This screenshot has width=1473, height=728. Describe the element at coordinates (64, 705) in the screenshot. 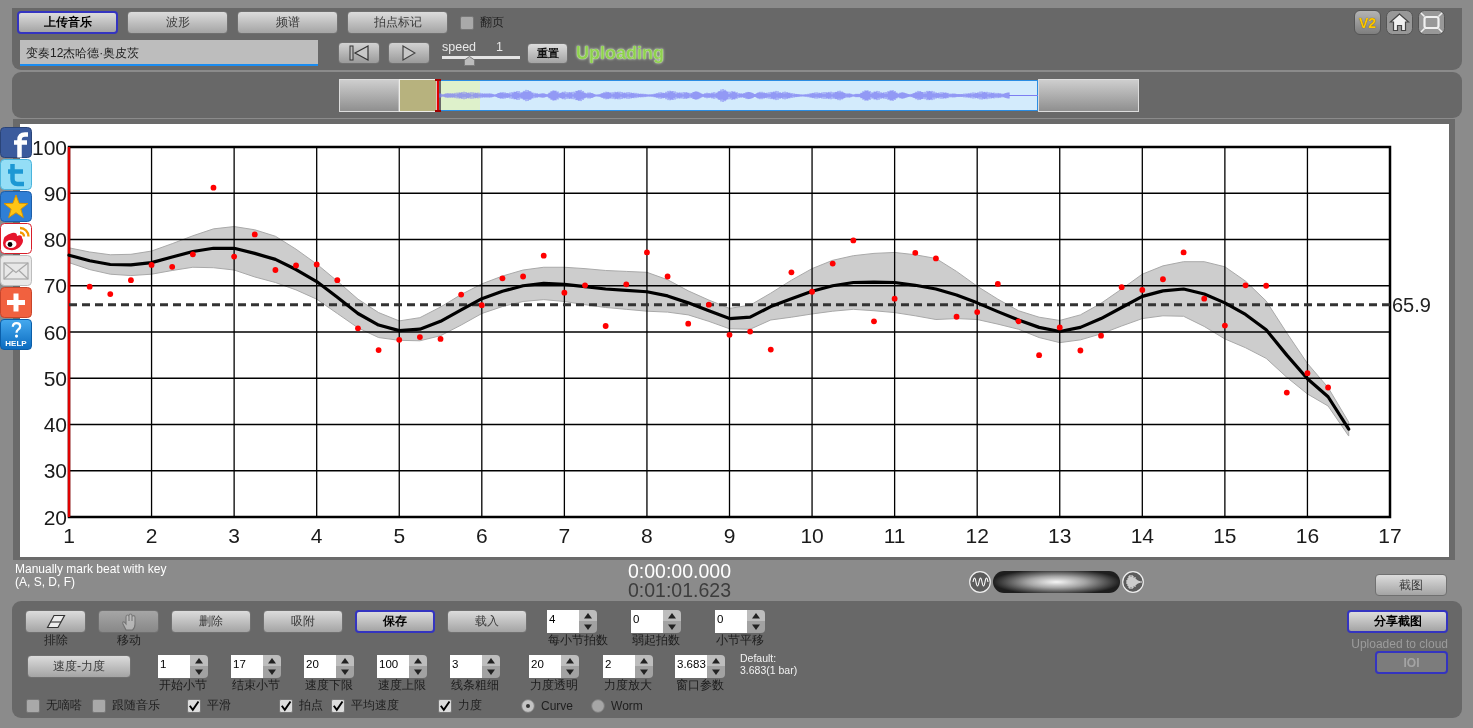

I see `option-label: 无嘀嗒` at that location.